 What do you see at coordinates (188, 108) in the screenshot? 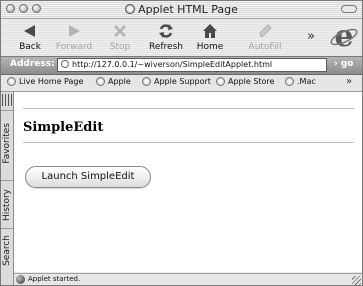
I see `top-divider` at bounding box center [188, 108].